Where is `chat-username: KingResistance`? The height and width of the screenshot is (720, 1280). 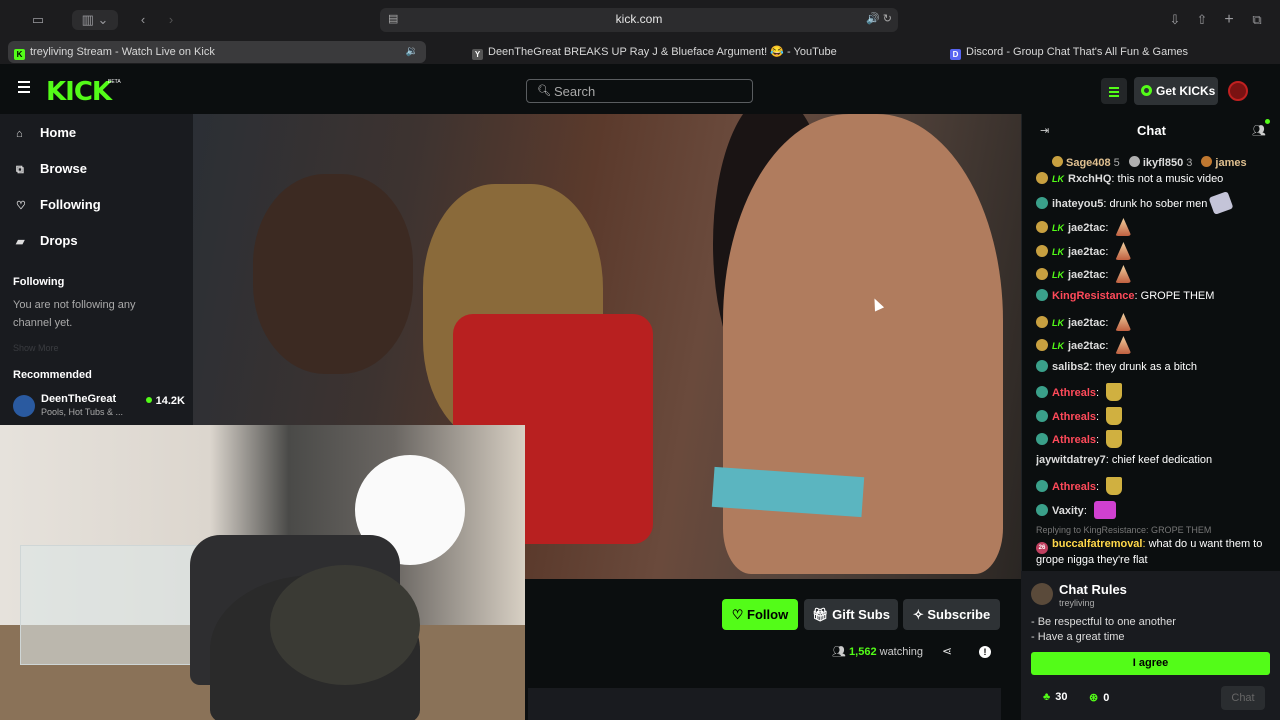 chat-username: KingResistance is located at coordinates (1093, 296).